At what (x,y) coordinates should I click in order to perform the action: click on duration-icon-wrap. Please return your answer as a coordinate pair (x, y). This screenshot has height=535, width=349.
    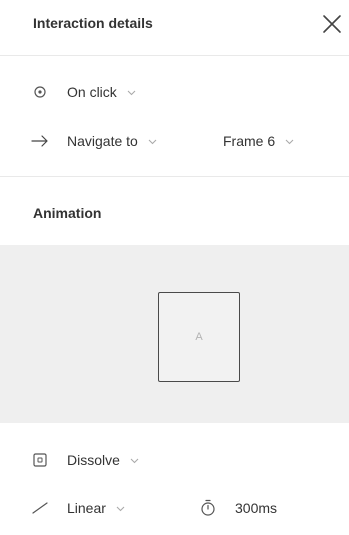
    Looking at the image, I should click on (208, 508).